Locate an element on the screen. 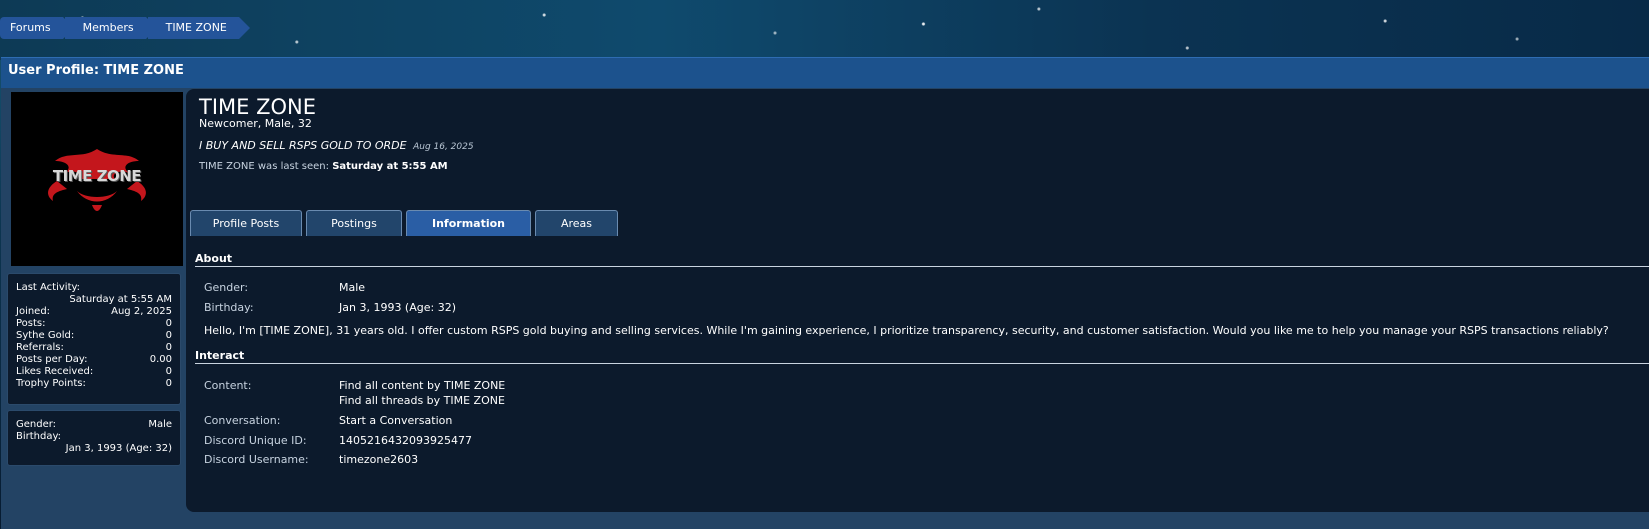 This screenshot has width=1649, height=529. discord-id-label: Discord Unique ID: is located at coordinates (255, 440).